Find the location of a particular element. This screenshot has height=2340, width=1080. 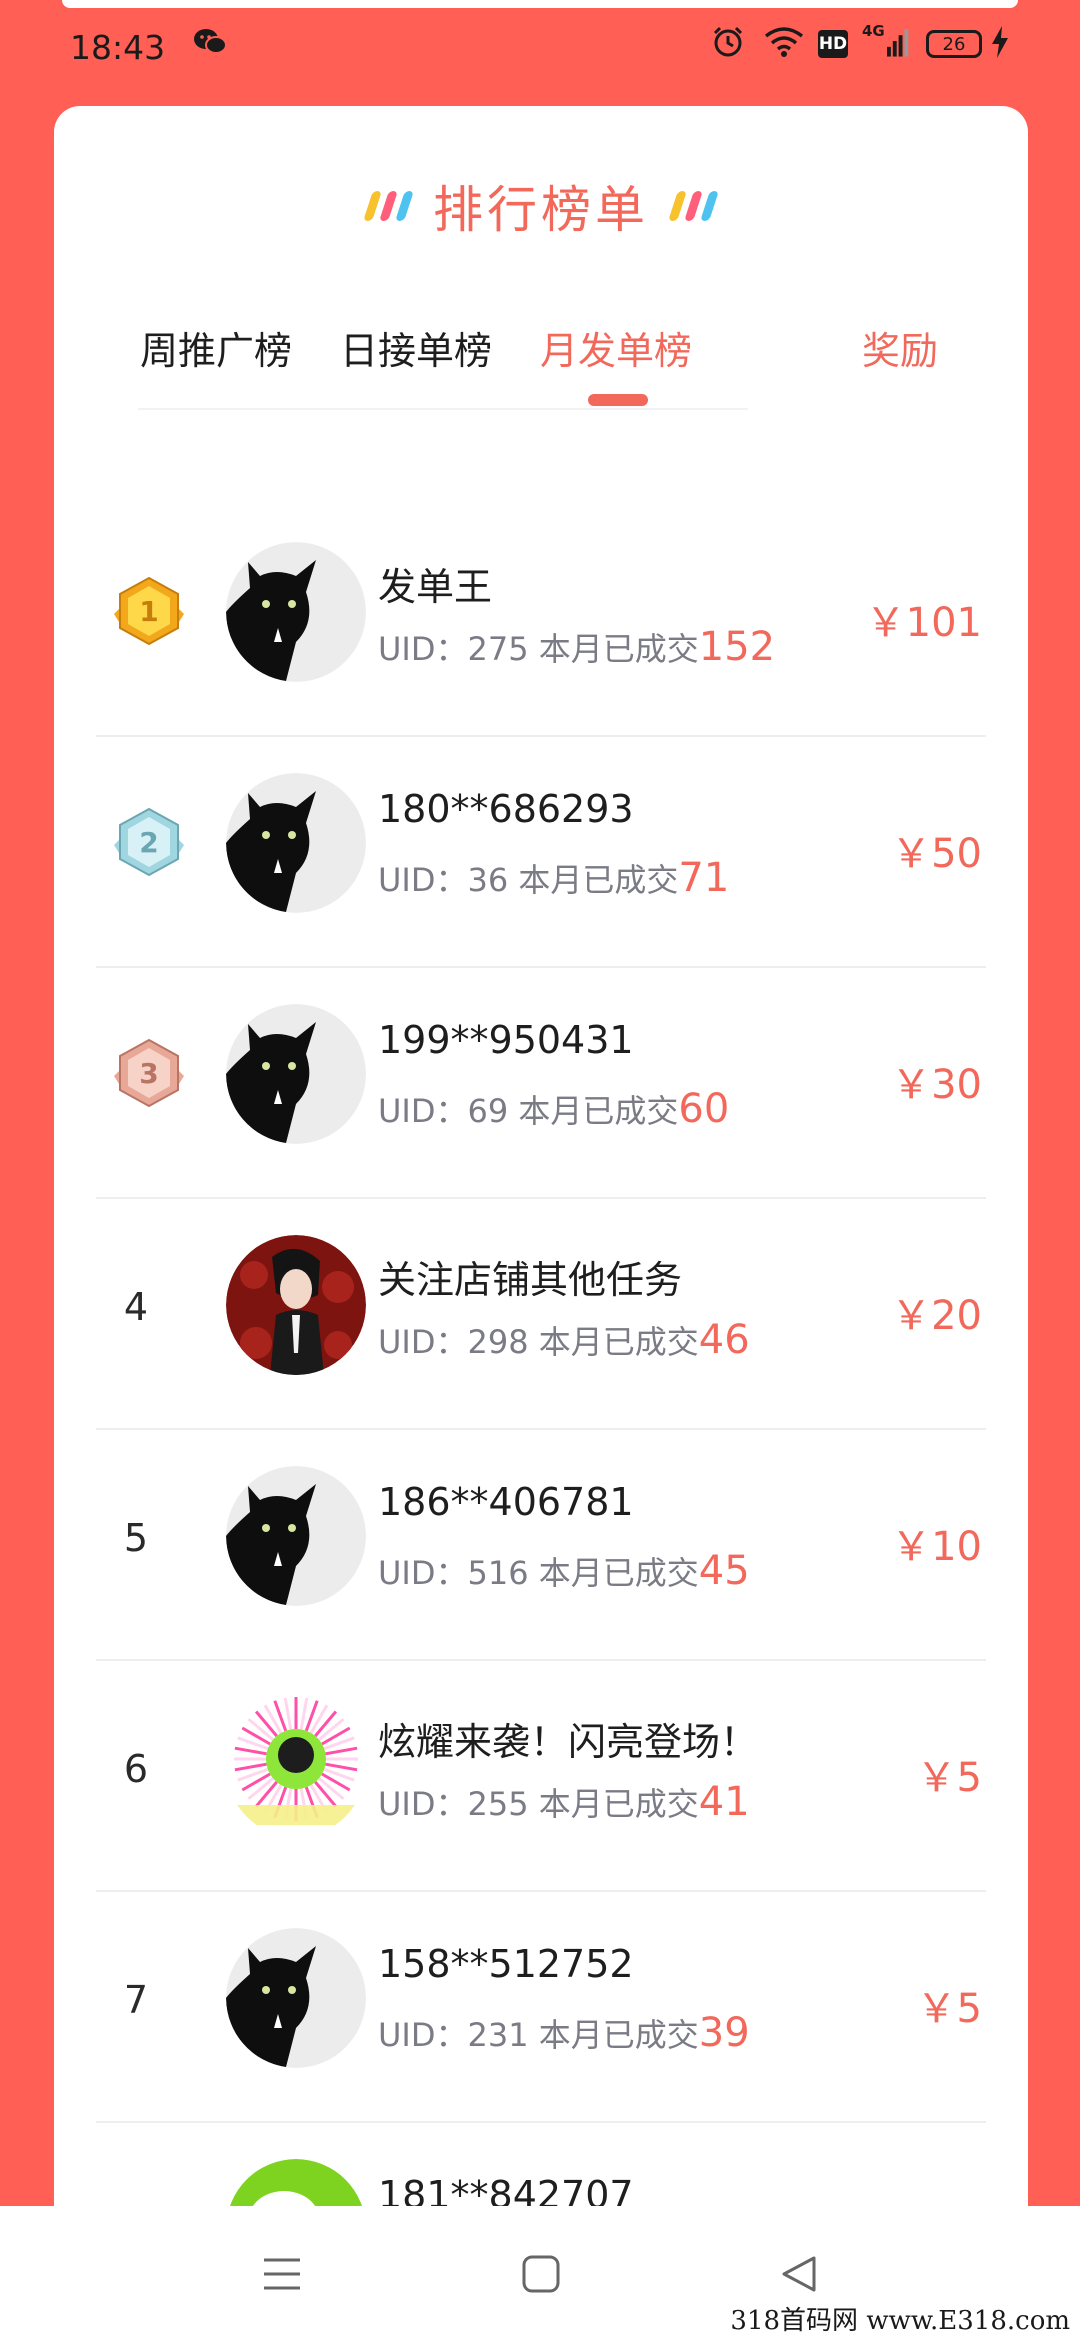

uid-value: 36 is located at coordinates (488, 880).